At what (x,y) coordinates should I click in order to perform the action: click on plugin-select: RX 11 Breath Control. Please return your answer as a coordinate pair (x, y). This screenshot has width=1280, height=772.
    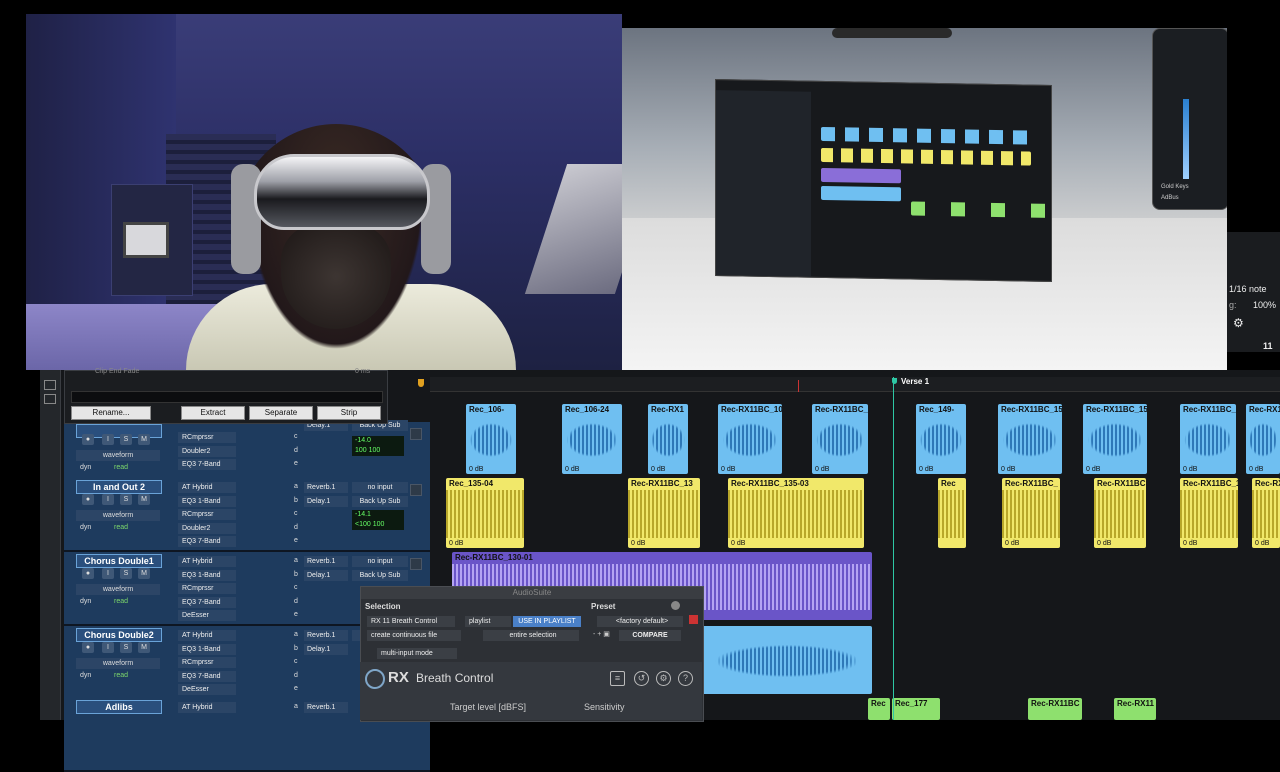
    Looking at the image, I should click on (411, 621).